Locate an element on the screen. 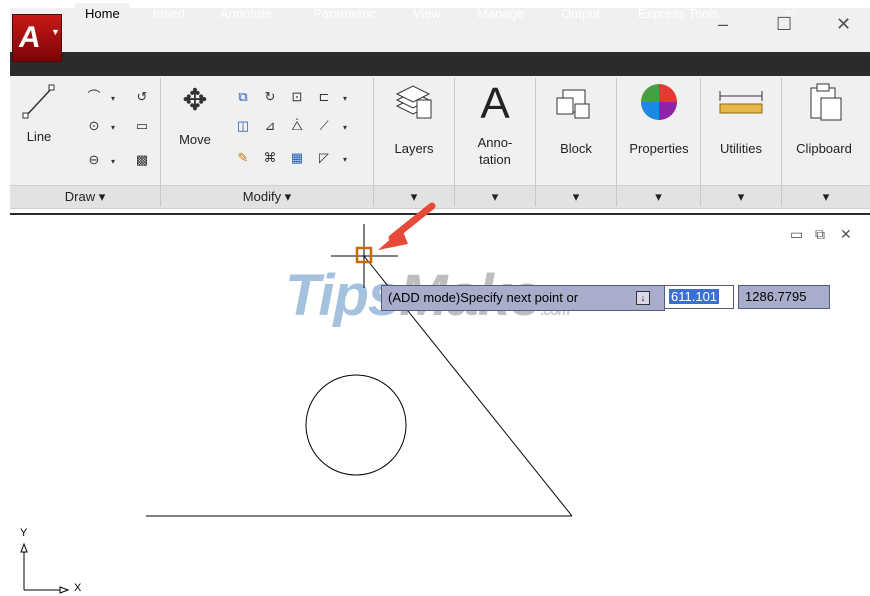 Image resolution: width=870 pixels, height=596 pixels. coordinate-y-input: 1286.7795 is located at coordinates (784, 297).